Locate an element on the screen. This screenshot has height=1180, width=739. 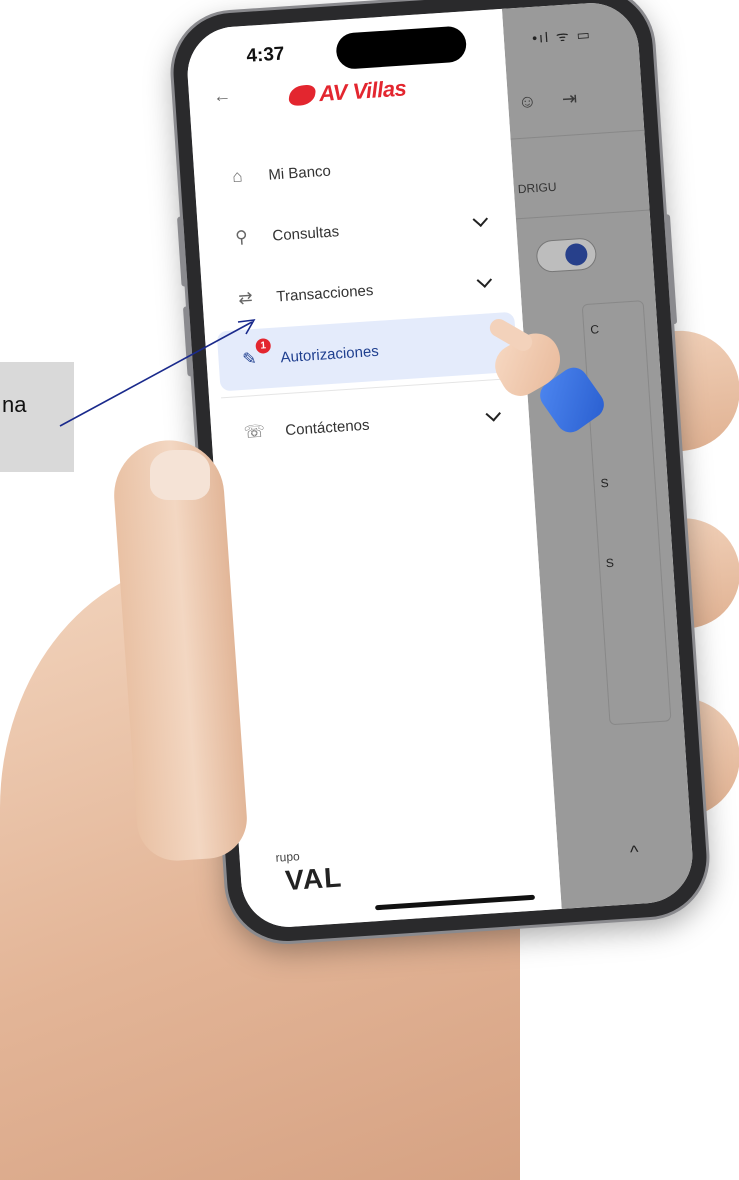
pointing-hand-icon is located at coordinates (548, 376).